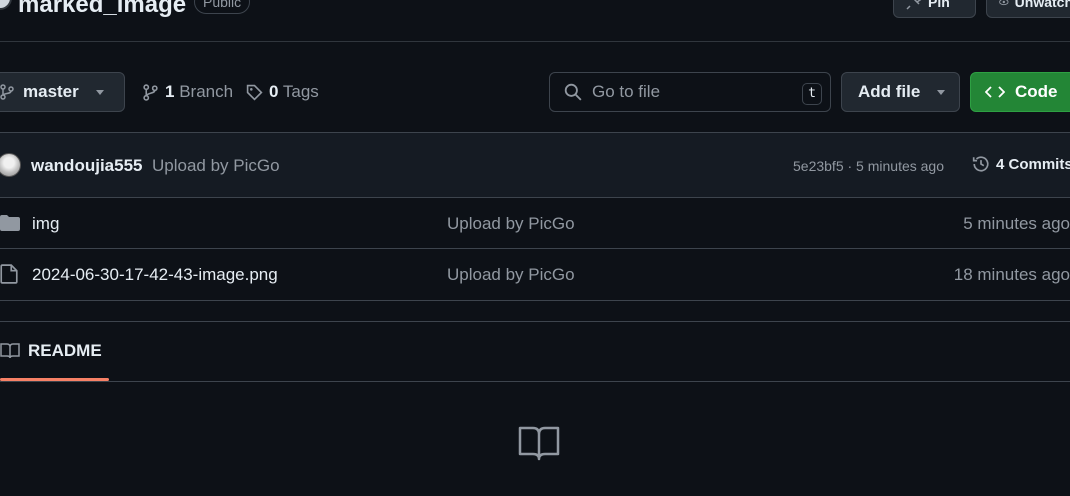 This screenshot has width=1070, height=496. I want to click on code-label: Code, so click(1036, 91).